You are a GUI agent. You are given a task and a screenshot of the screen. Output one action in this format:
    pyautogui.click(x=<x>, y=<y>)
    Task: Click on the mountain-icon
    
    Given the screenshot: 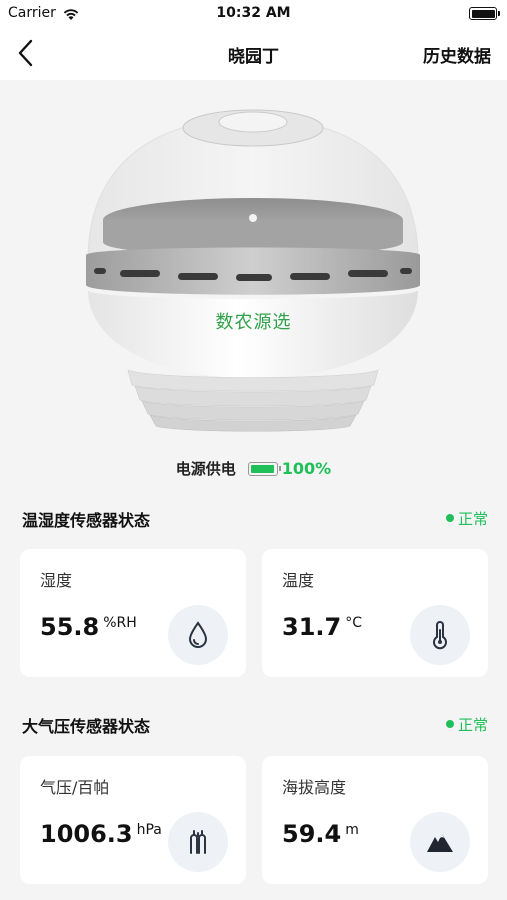 What is the action you would take?
    pyautogui.click(x=440, y=842)
    